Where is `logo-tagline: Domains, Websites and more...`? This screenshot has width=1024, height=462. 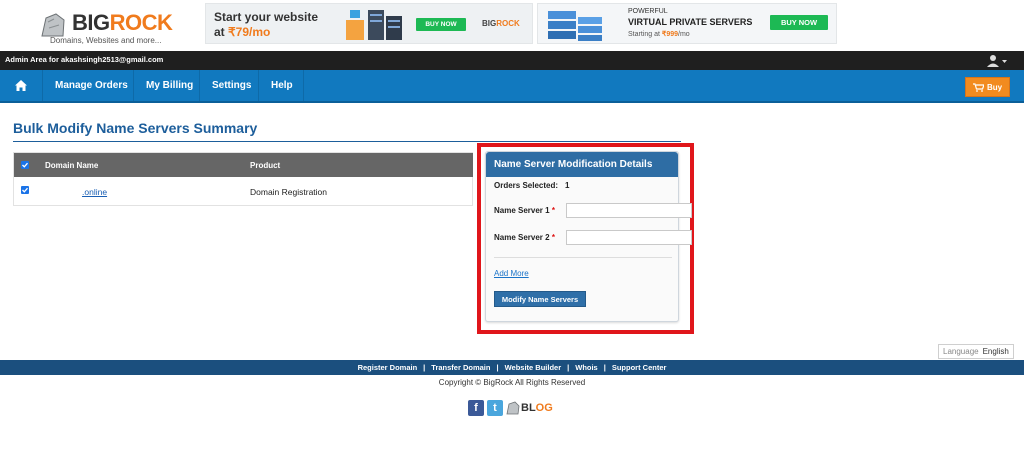
logo-tagline: Domains, Websites and more... is located at coordinates (106, 40).